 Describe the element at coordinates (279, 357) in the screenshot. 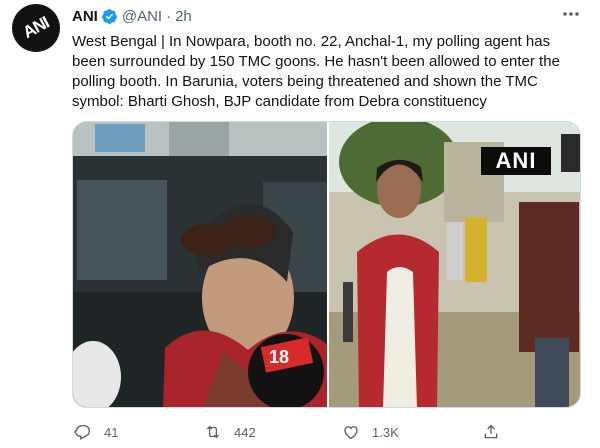

I see `microphone-number: 18` at that location.